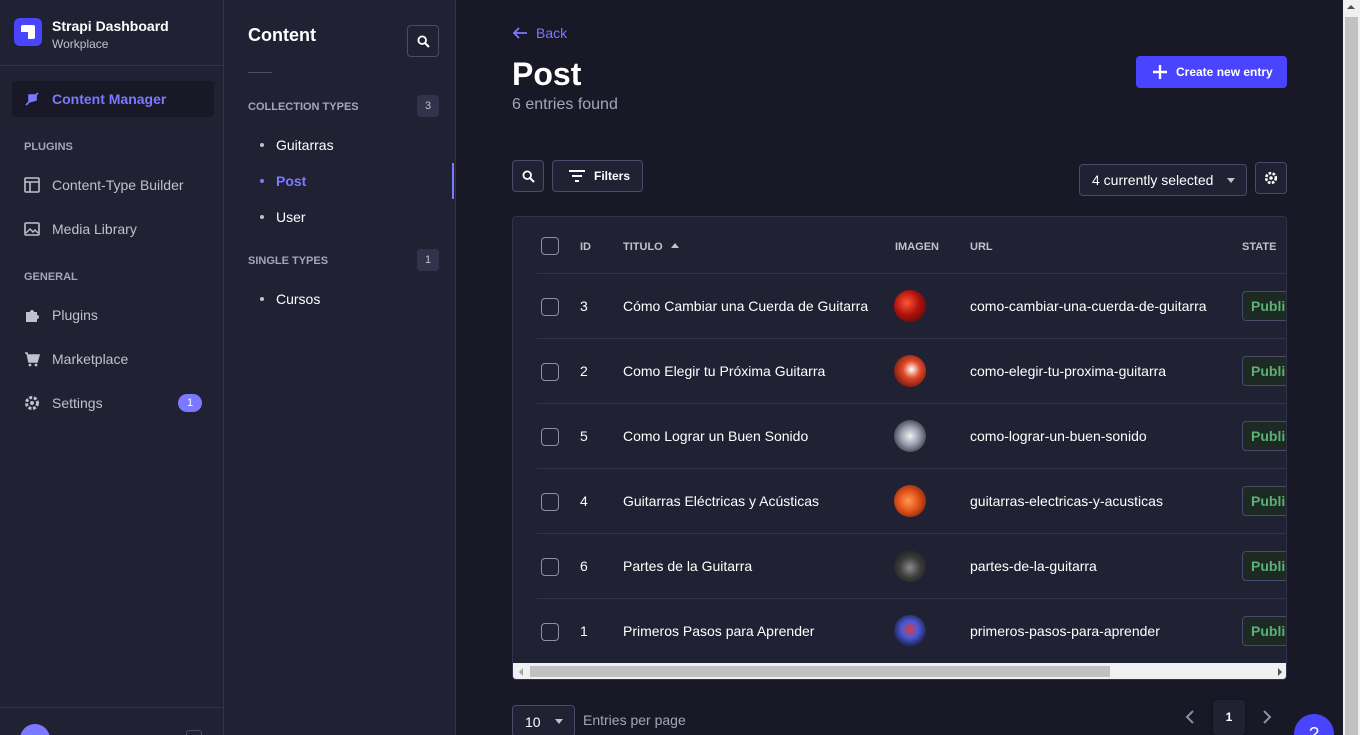 The width and height of the screenshot is (1360, 735). What do you see at coordinates (113, 99) in the screenshot?
I see `nav-content-manager: Content Manager` at bounding box center [113, 99].